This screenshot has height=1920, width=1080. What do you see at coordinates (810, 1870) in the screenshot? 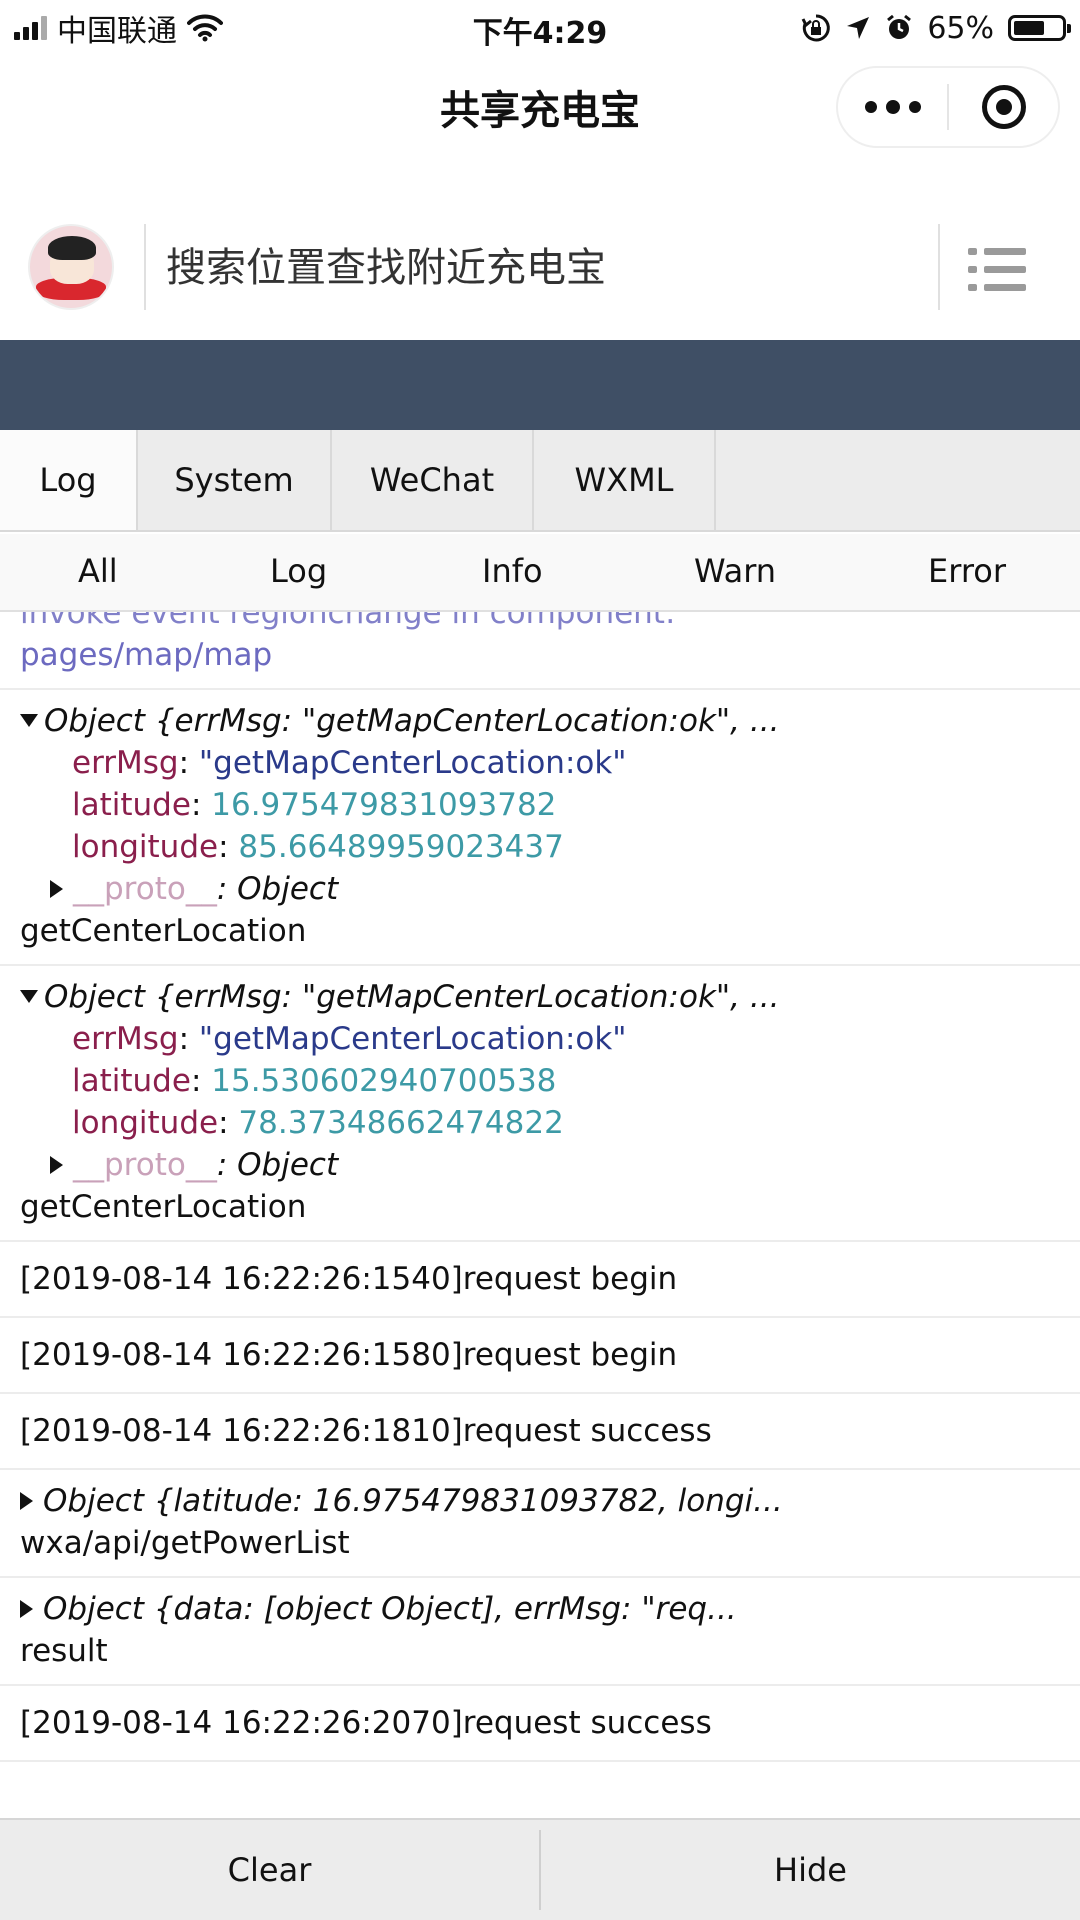
I see `hide-button: Hide` at bounding box center [810, 1870].